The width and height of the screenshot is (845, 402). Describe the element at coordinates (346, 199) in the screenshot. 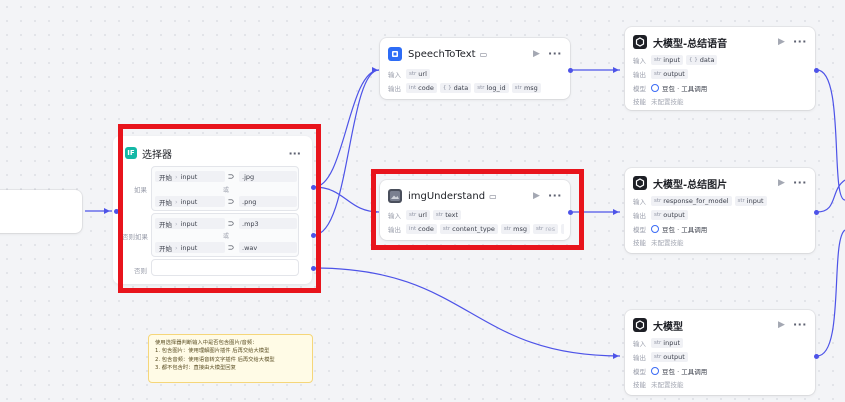

I see `wire-if-to-image` at that location.